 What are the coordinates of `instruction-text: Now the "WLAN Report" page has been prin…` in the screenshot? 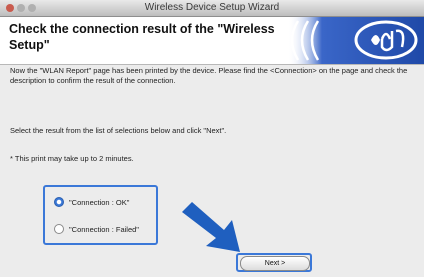 It's located at (209, 75).